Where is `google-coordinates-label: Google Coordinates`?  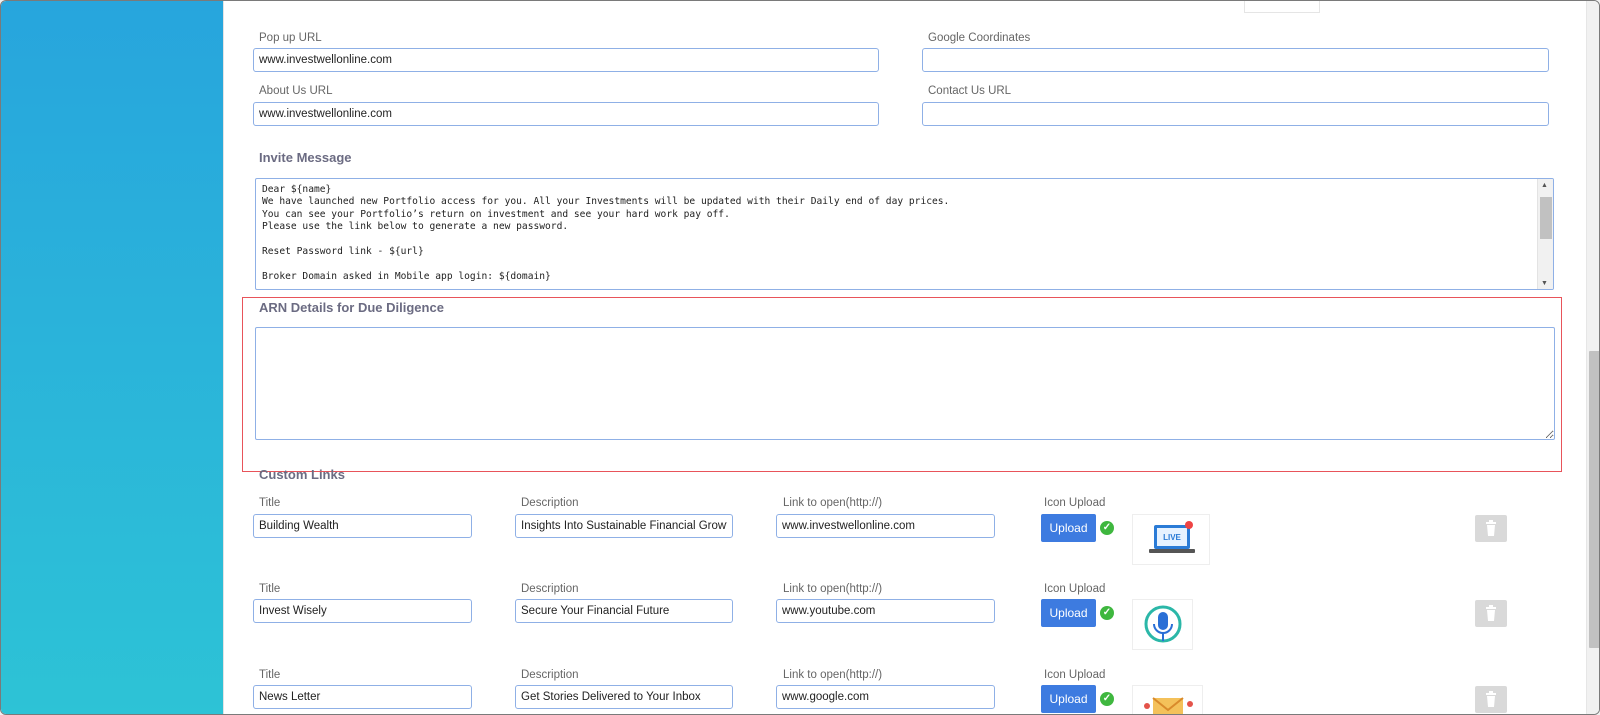 google-coordinates-label: Google Coordinates is located at coordinates (979, 38).